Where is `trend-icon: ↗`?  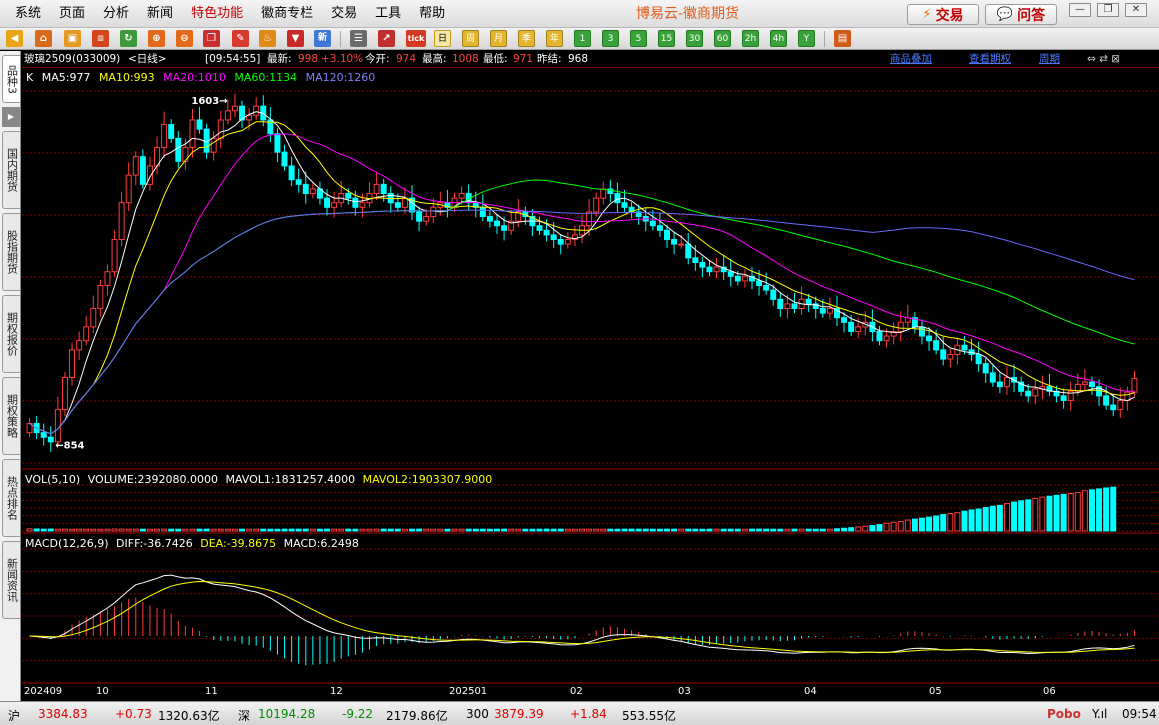 trend-icon: ↗ is located at coordinates (386, 38).